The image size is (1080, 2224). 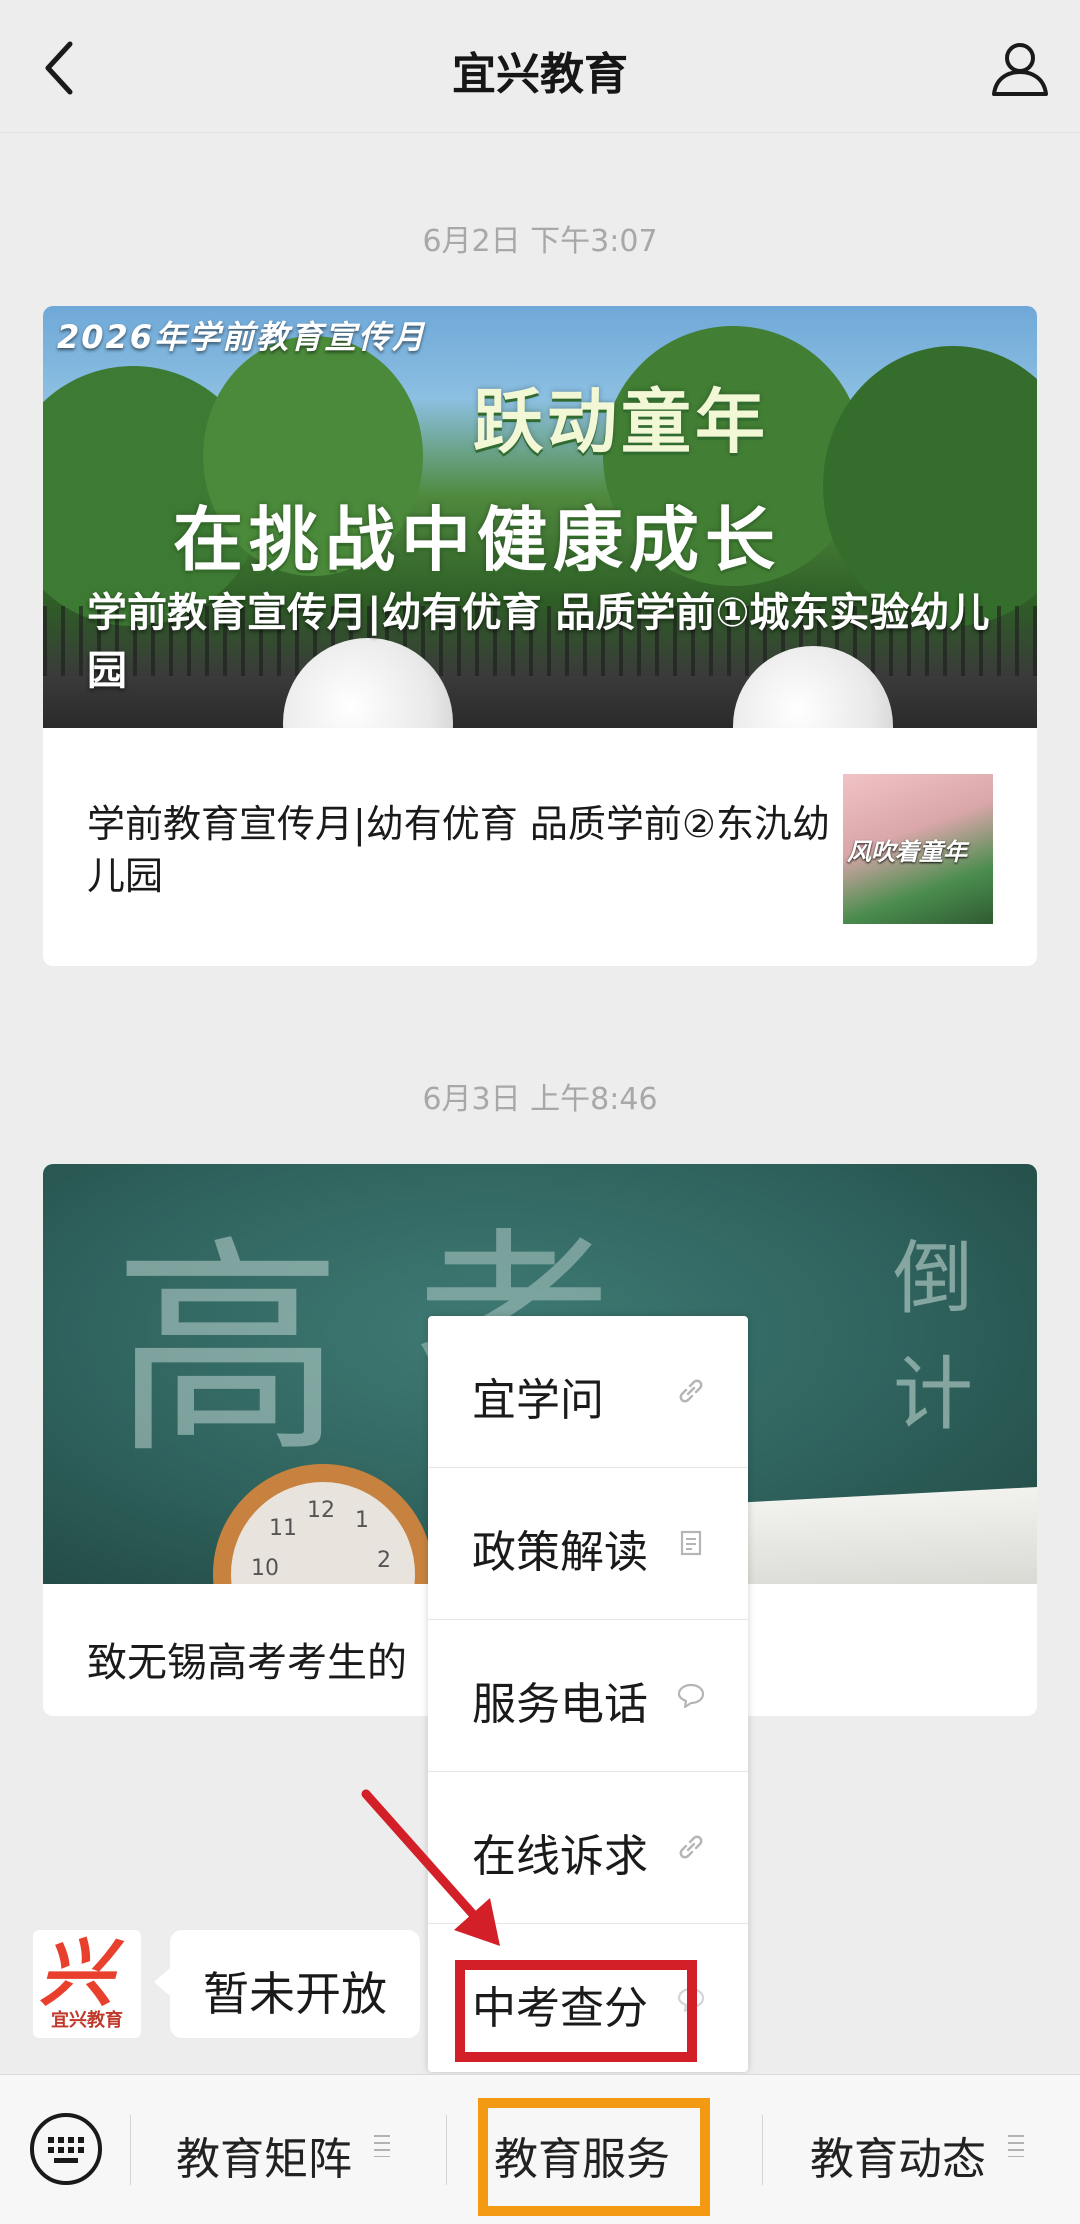 I want to click on top-nav-bar: 宜兴教育, so click(x=540, y=66).